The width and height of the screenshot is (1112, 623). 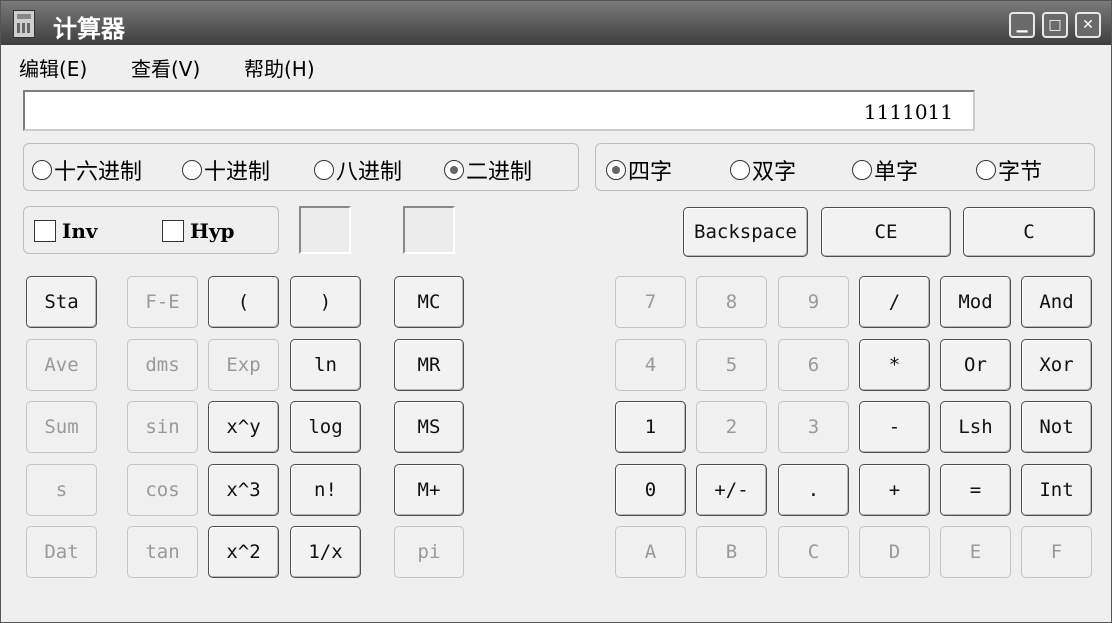 I want to click on window-title: 计算器, so click(x=89, y=29).